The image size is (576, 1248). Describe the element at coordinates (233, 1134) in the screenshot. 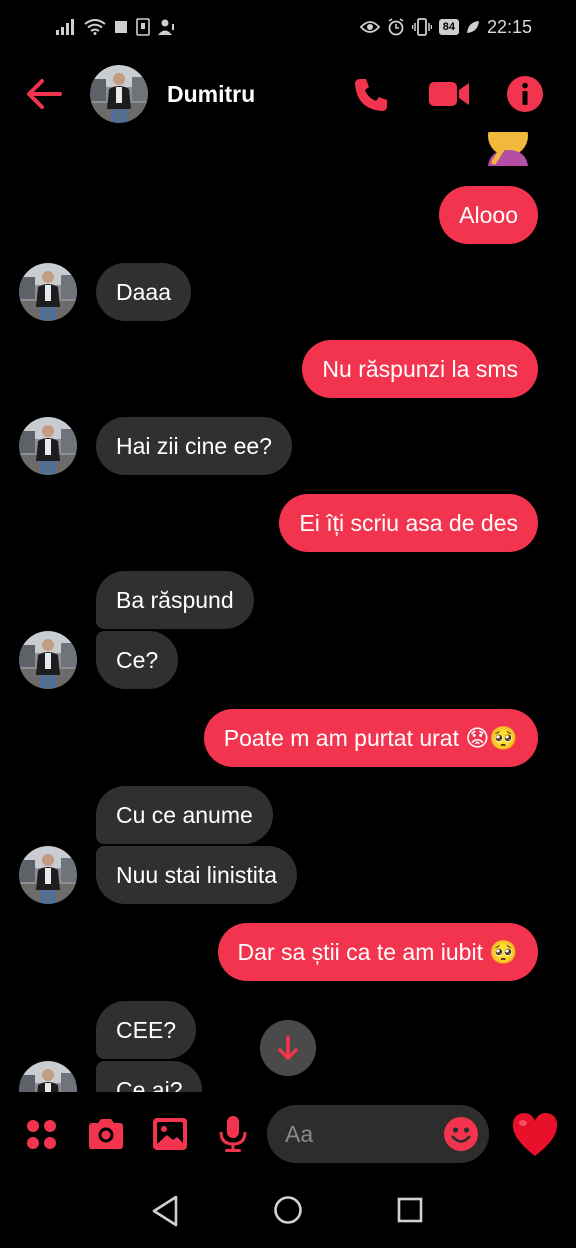

I see `microphone-icon` at that location.